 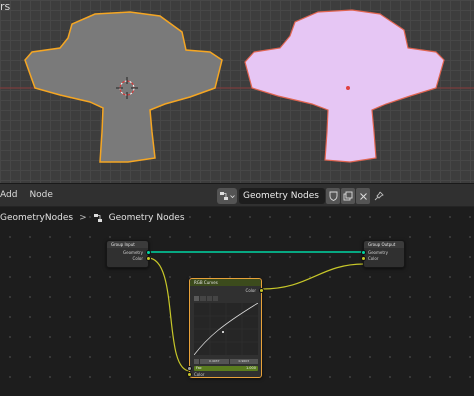 What do you see at coordinates (348, 88) in the screenshot?
I see `object-origin-dot` at bounding box center [348, 88].